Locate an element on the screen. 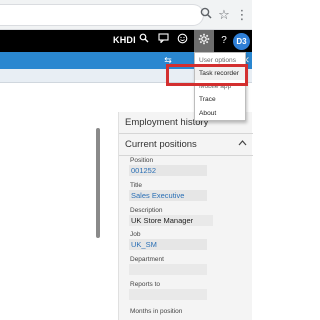 The height and width of the screenshot is (320, 320). settings-button is located at coordinates (204, 41).